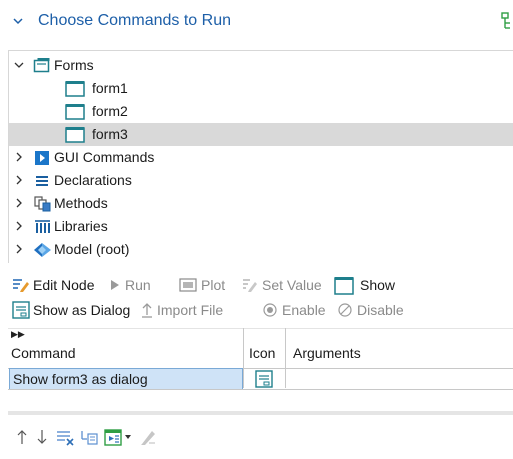  I want to click on column-header-arguments: Arguments, so click(327, 353).